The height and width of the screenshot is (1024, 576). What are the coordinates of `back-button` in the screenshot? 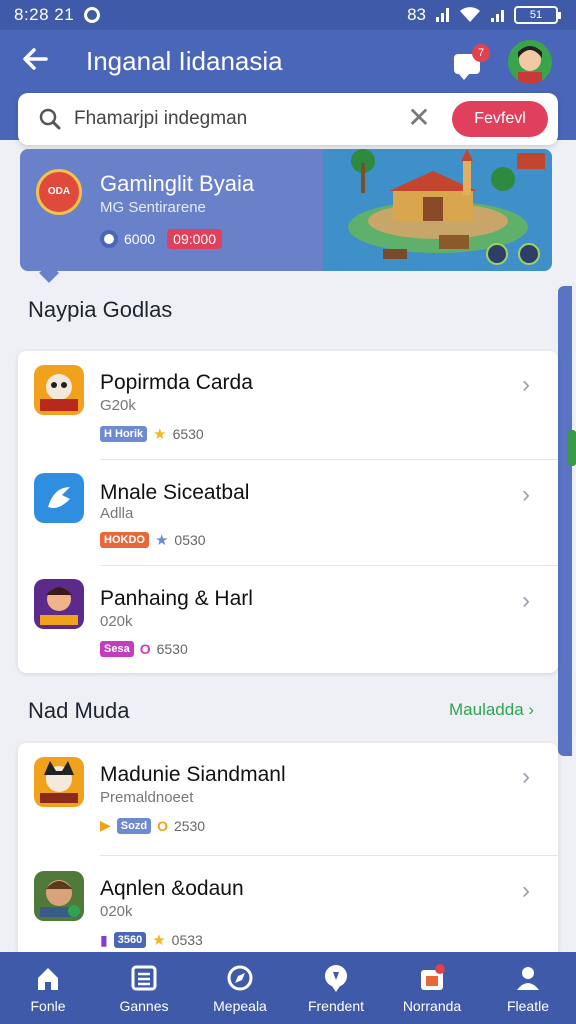 It's located at (38, 62).